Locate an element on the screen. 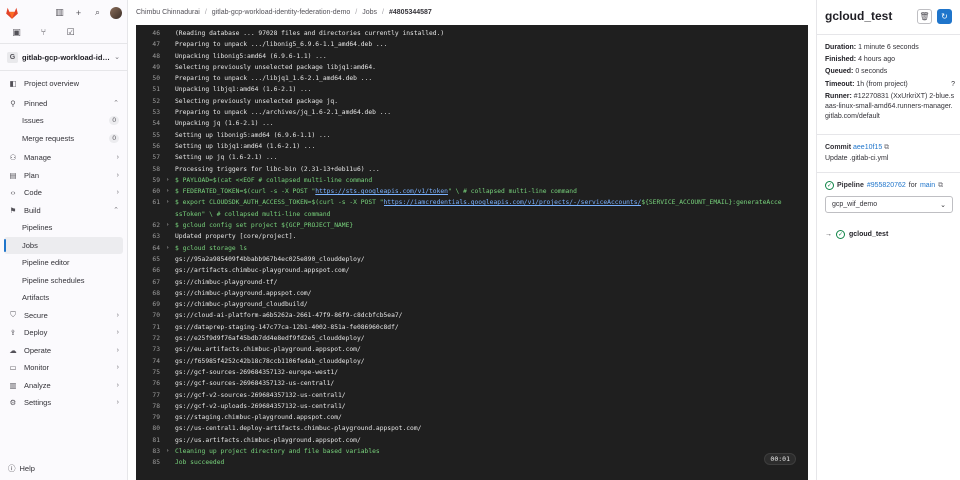  line-number: 69 is located at coordinates (151, 304).